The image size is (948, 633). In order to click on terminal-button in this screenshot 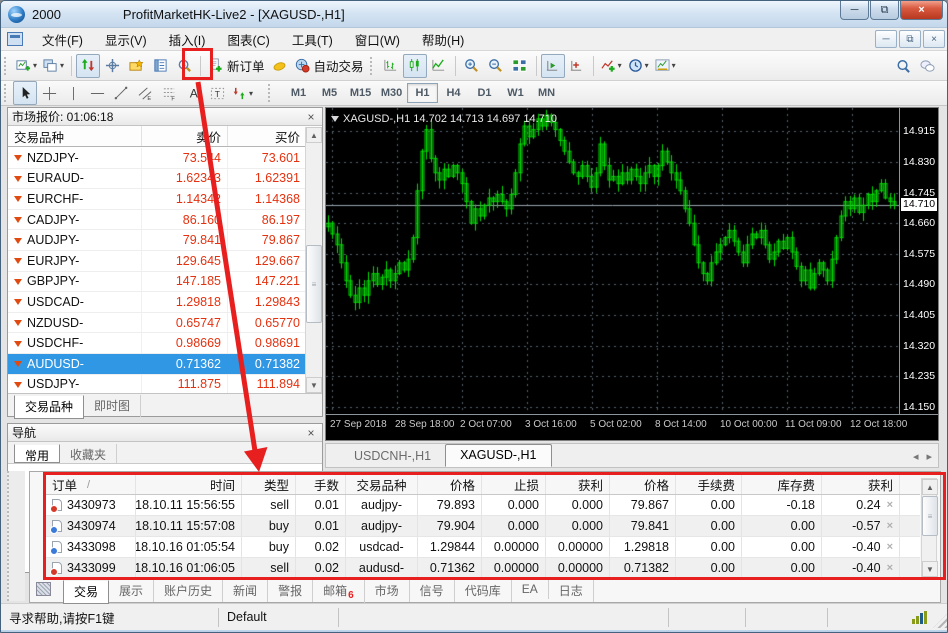, I will do `click(160, 66)`.